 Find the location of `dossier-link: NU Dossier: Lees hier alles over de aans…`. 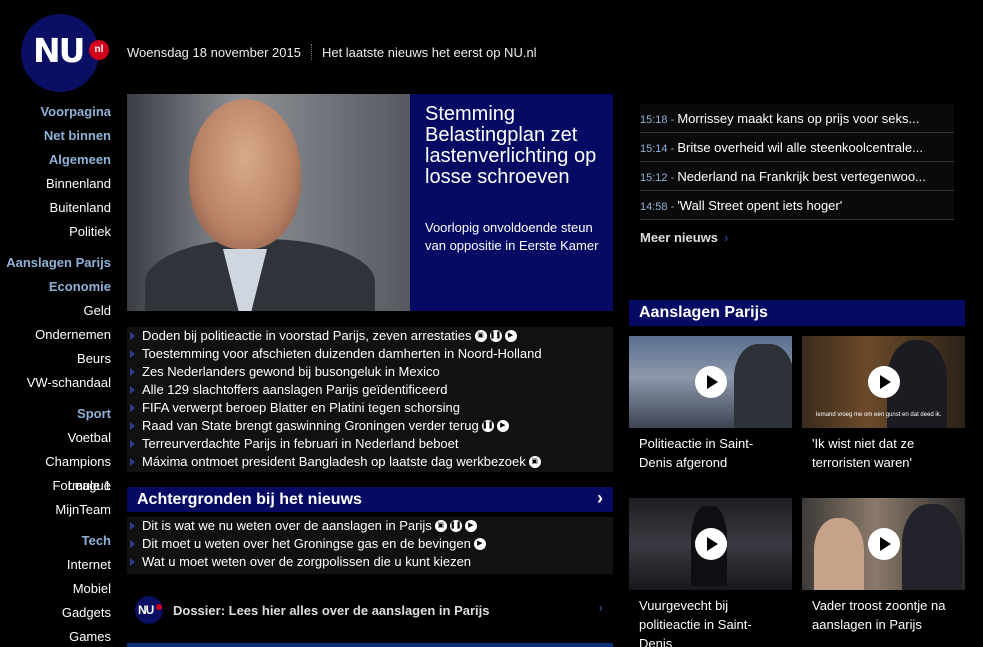

dossier-link: NU Dossier: Lees hier alles over de aans… is located at coordinates (370, 610).